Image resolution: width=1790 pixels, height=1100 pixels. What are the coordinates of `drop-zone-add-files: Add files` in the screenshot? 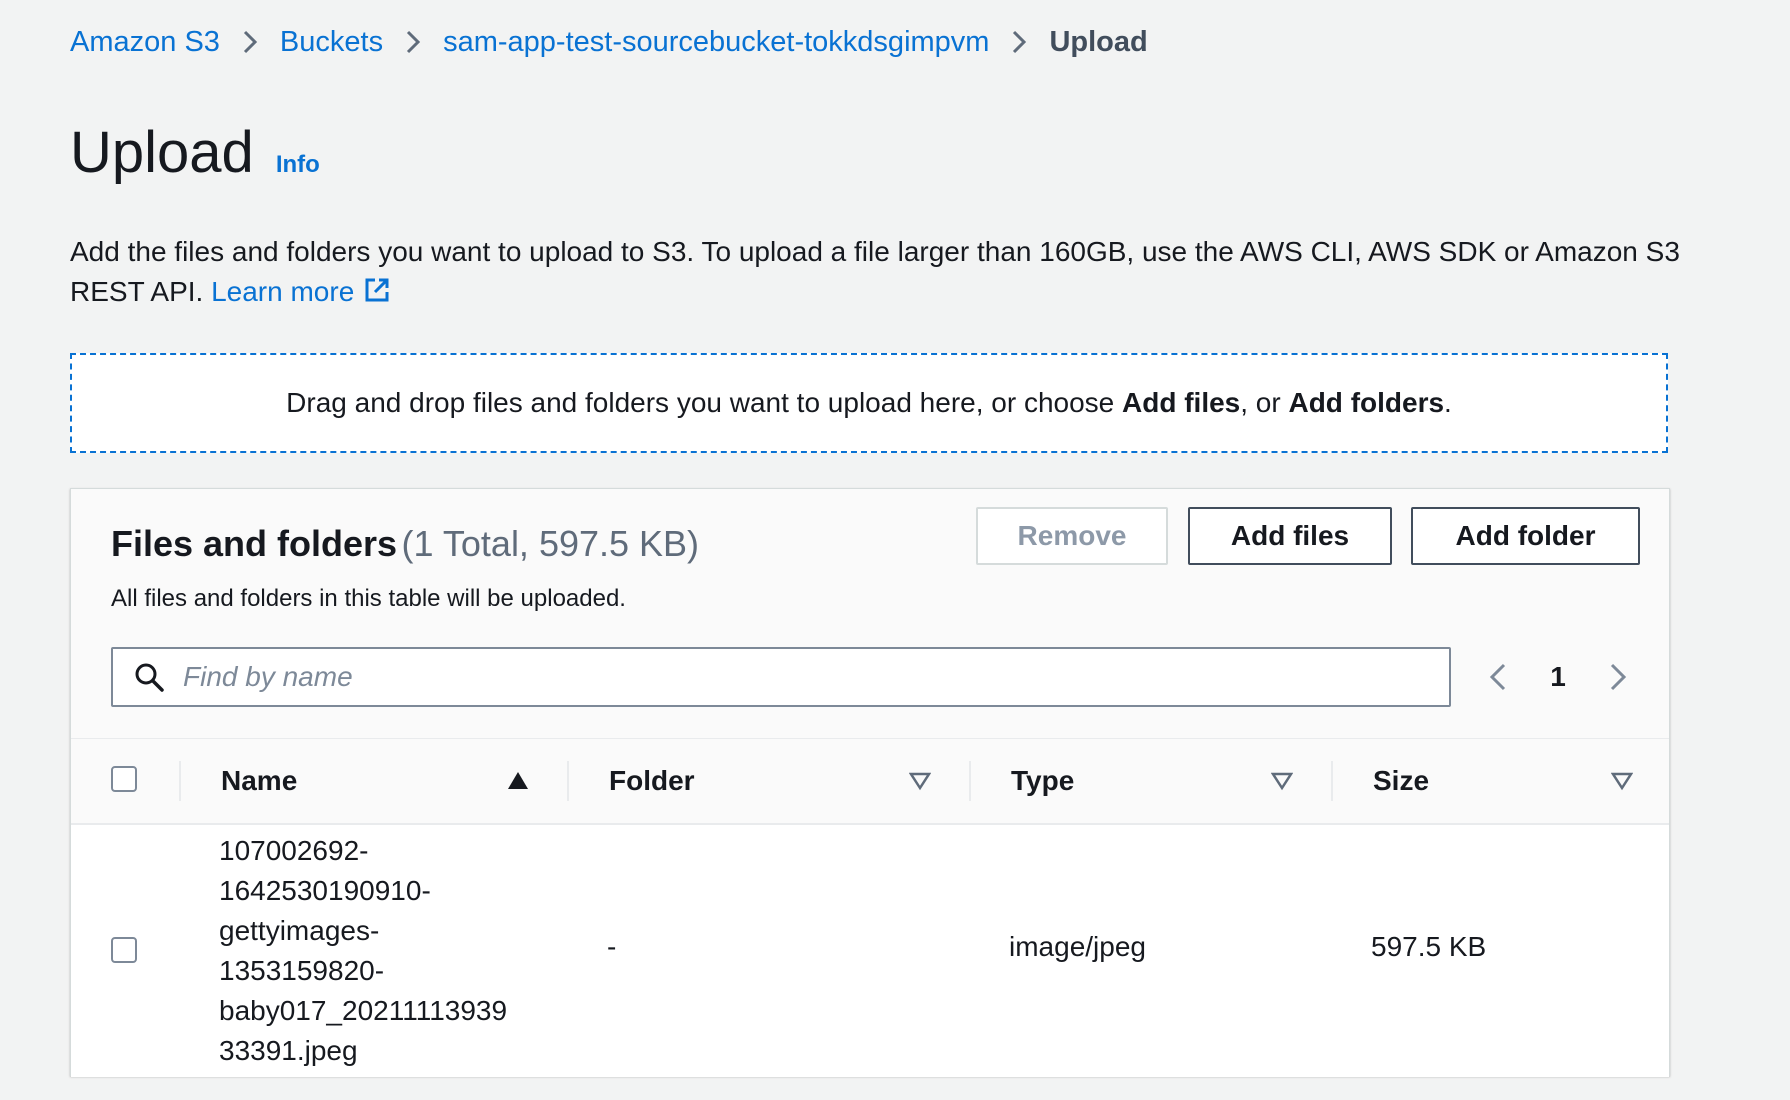 It's located at (1181, 402).